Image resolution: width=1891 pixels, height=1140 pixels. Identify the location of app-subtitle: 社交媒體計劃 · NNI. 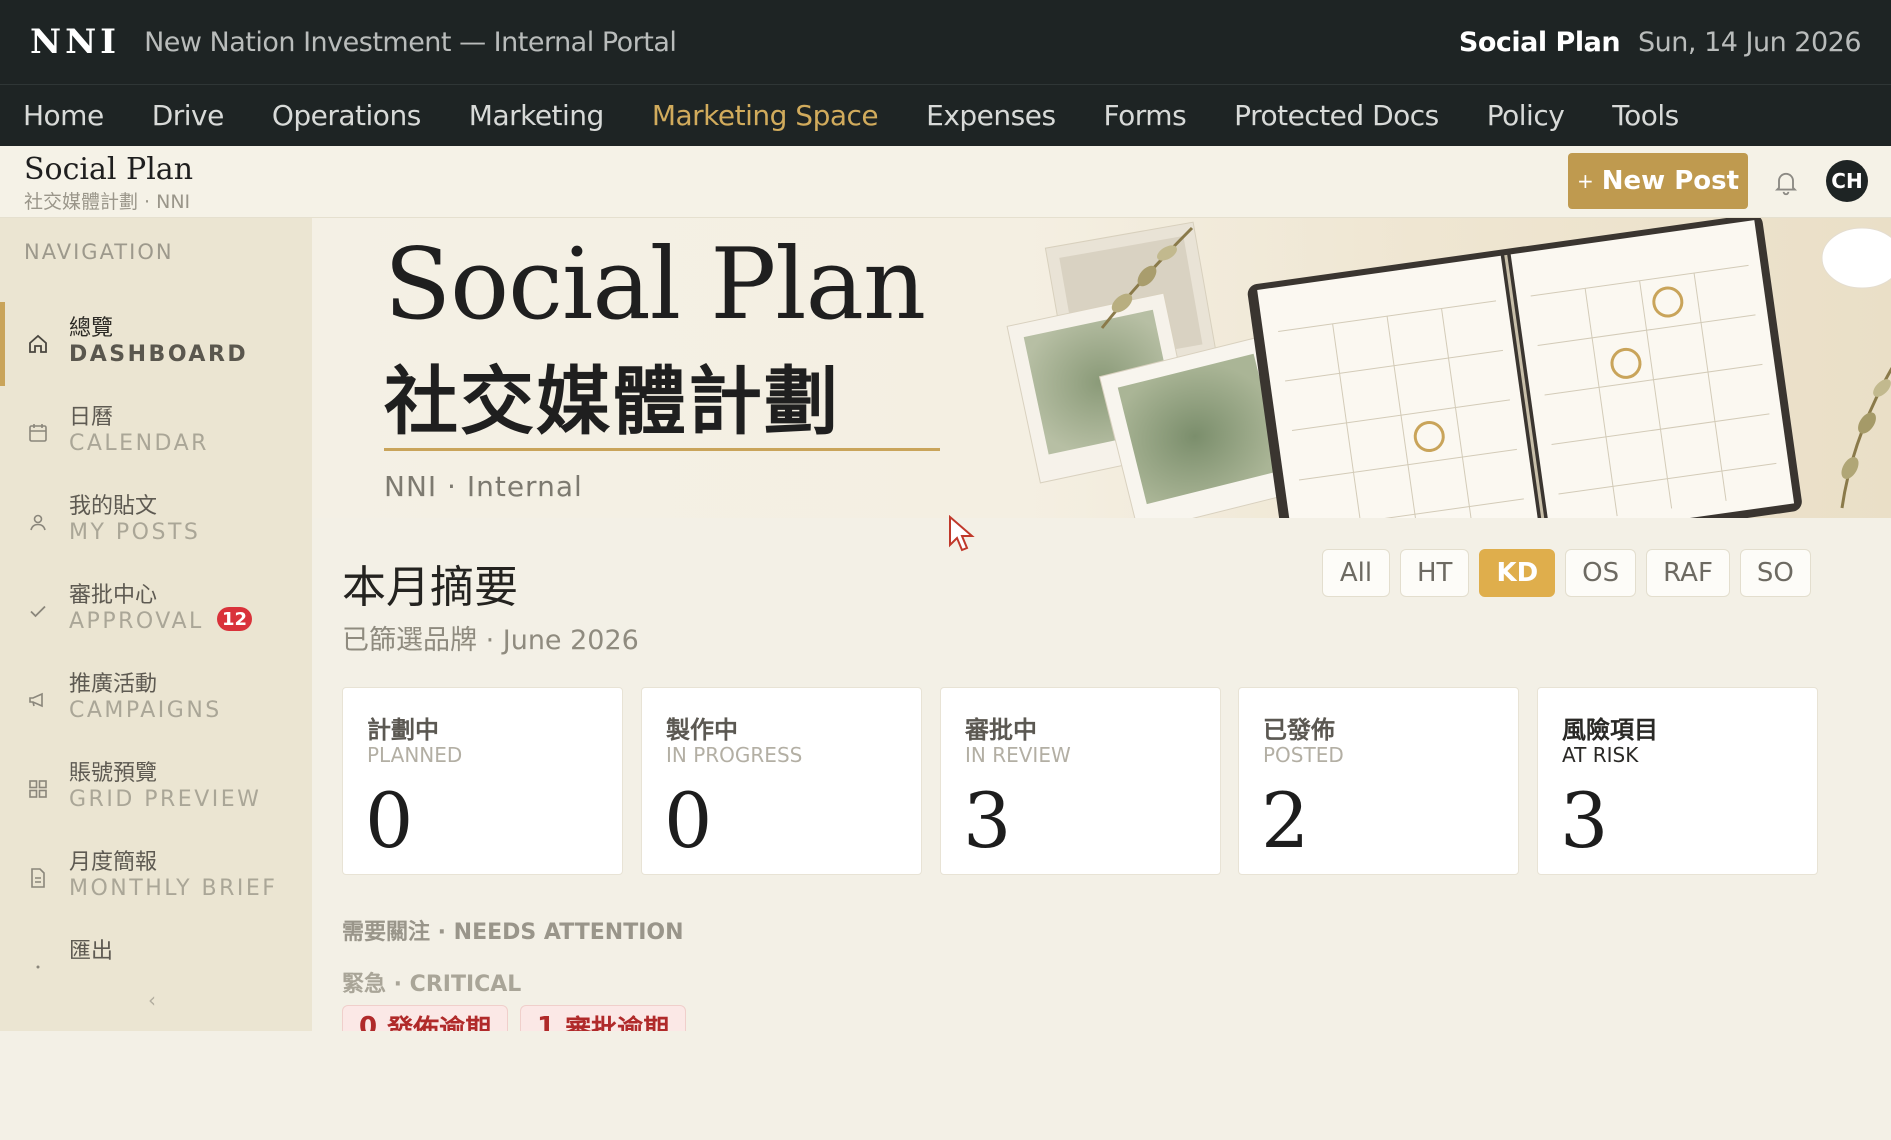
(107, 202).